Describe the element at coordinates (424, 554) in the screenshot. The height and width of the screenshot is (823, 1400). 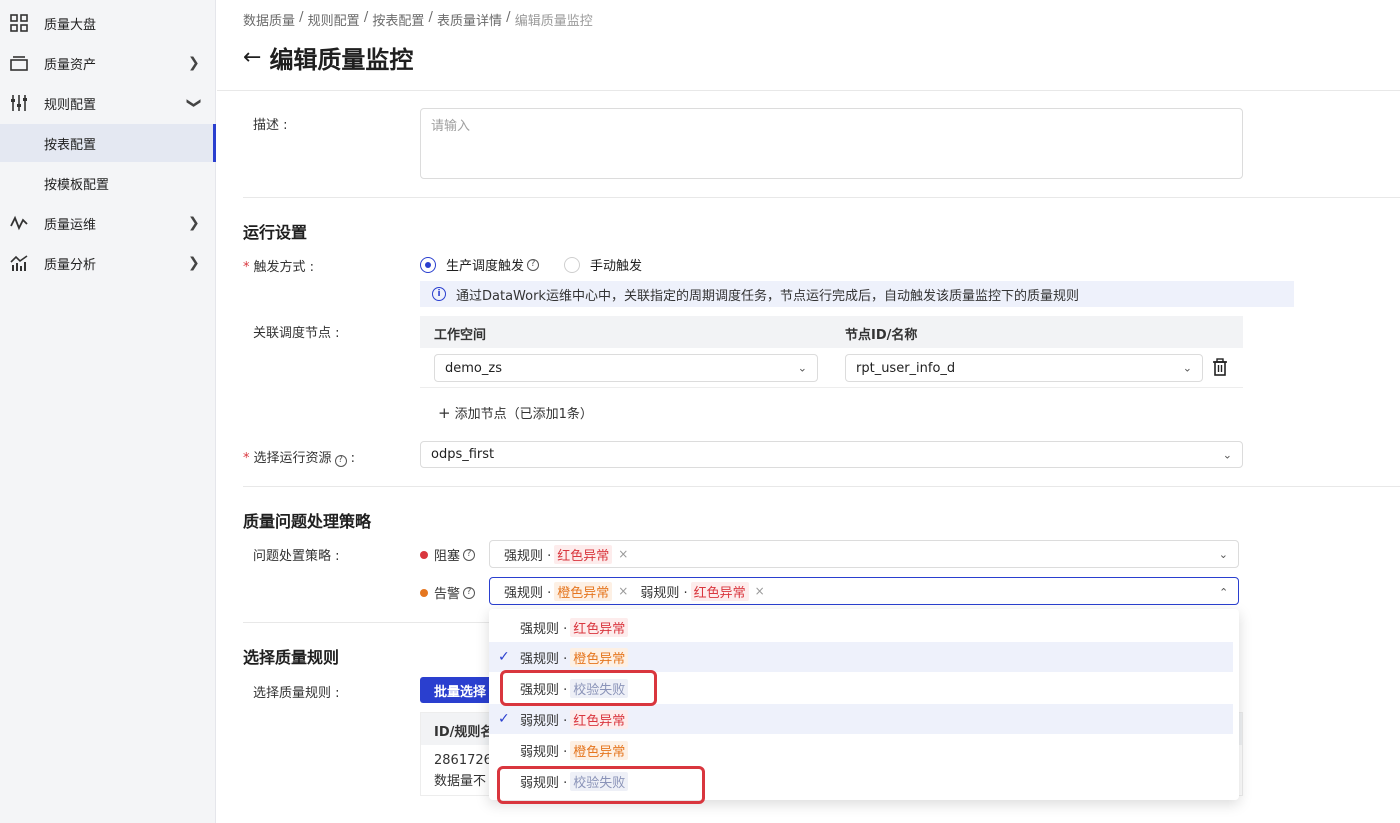
I see `red-dot-icon` at that location.